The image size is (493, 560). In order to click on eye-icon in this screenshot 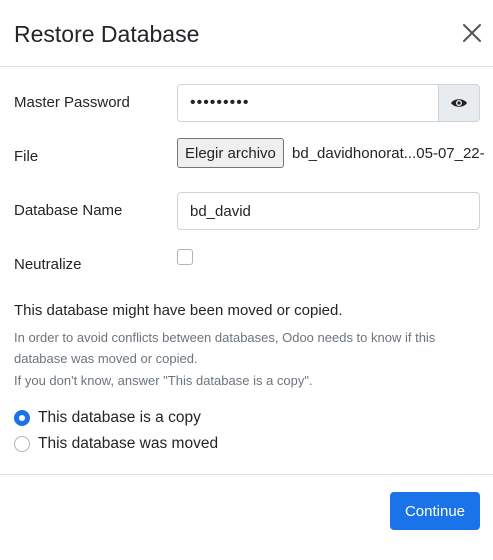, I will do `click(459, 103)`.